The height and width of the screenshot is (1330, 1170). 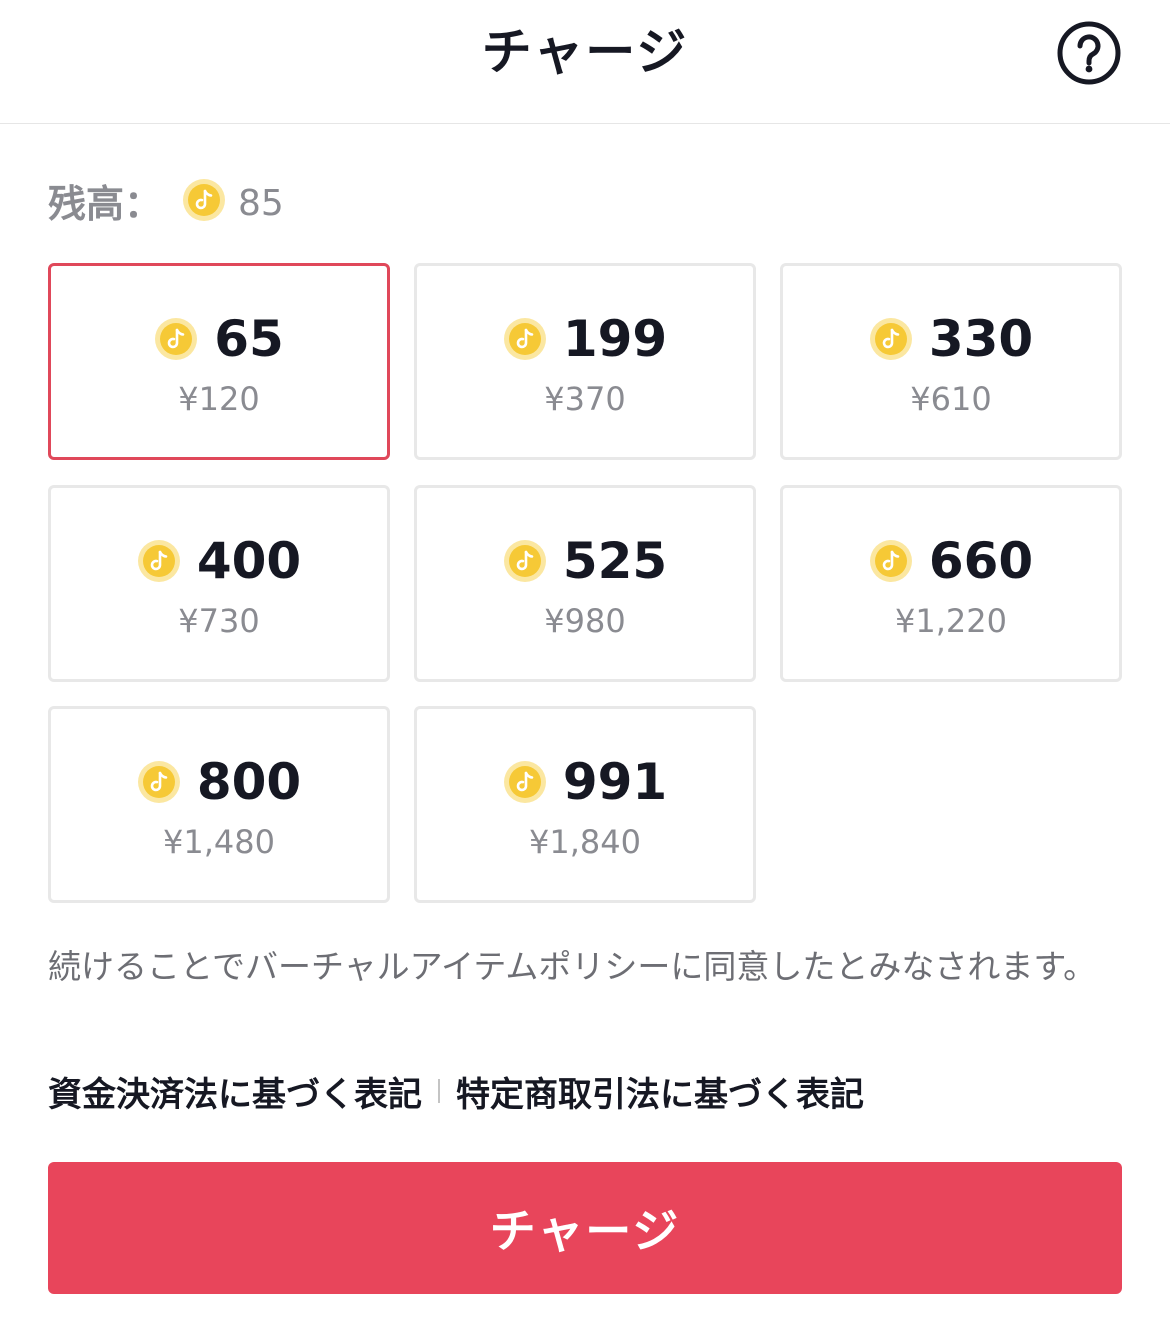 What do you see at coordinates (585, 399) in the screenshot?
I see `package-price: ¥370` at bounding box center [585, 399].